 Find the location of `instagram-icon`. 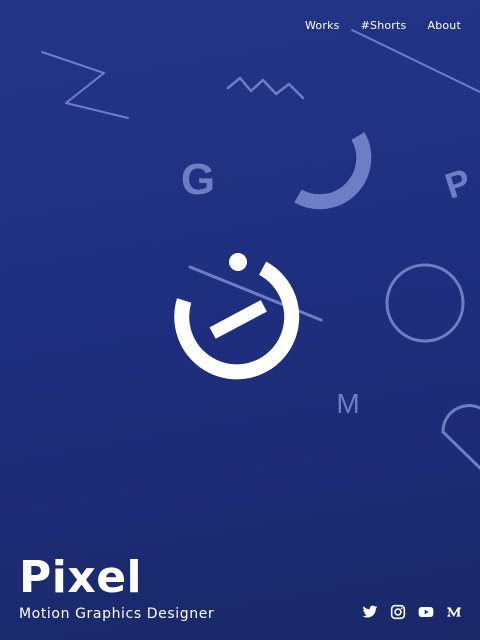

instagram-icon is located at coordinates (398, 612).